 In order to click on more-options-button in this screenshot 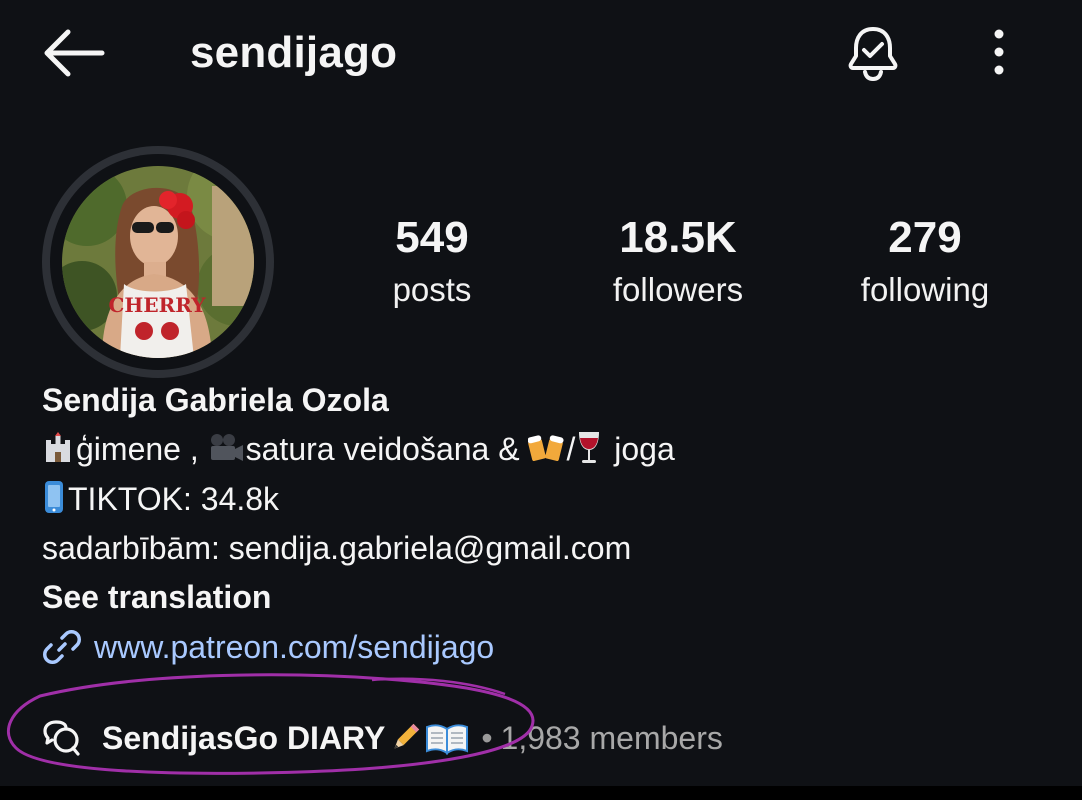, I will do `click(999, 52)`.